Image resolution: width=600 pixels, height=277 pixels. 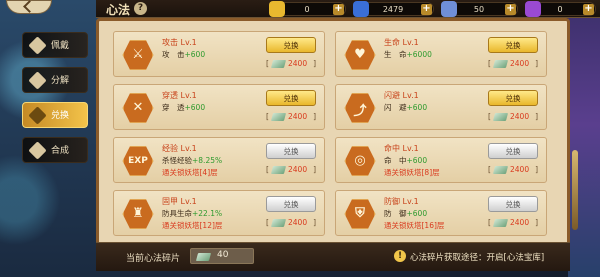 I want to click on sidebar-item-label: 佩戴, so click(x=60, y=46).